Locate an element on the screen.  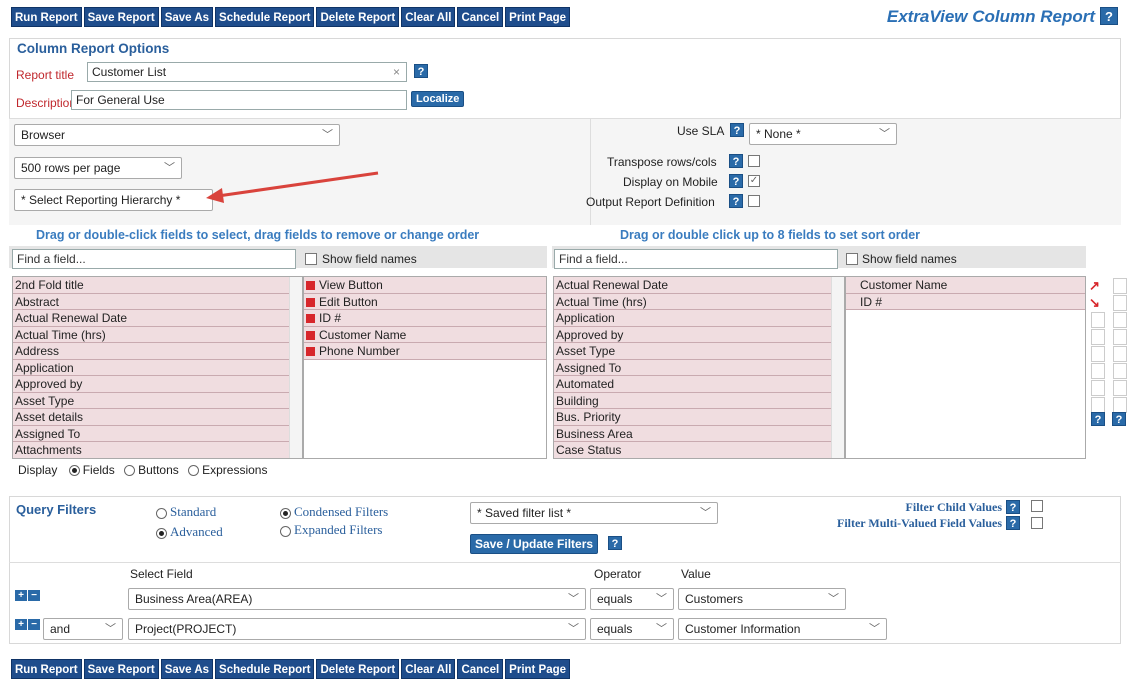
help-icon: ? is located at coordinates (1109, 16).